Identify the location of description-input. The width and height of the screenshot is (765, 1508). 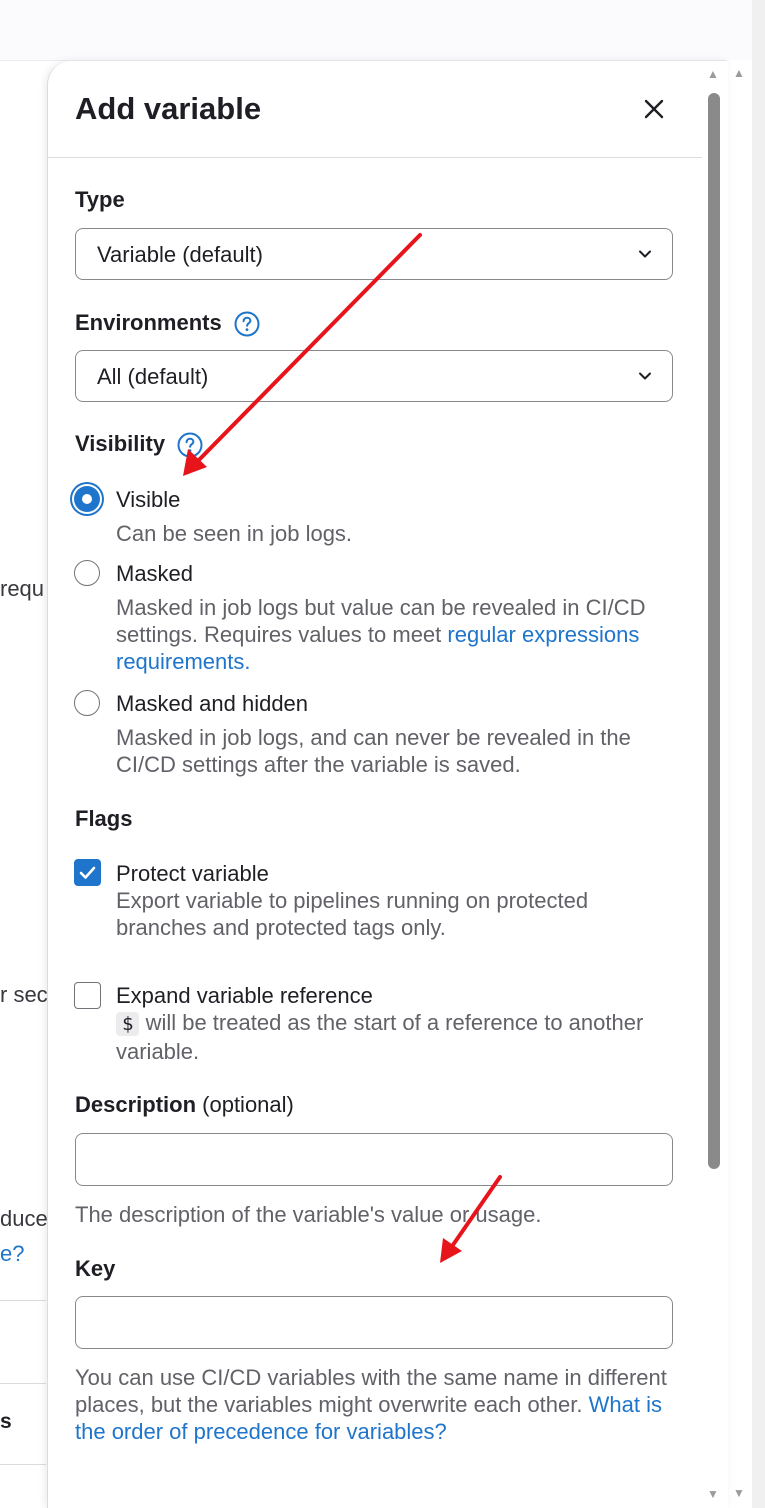
(374, 1159).